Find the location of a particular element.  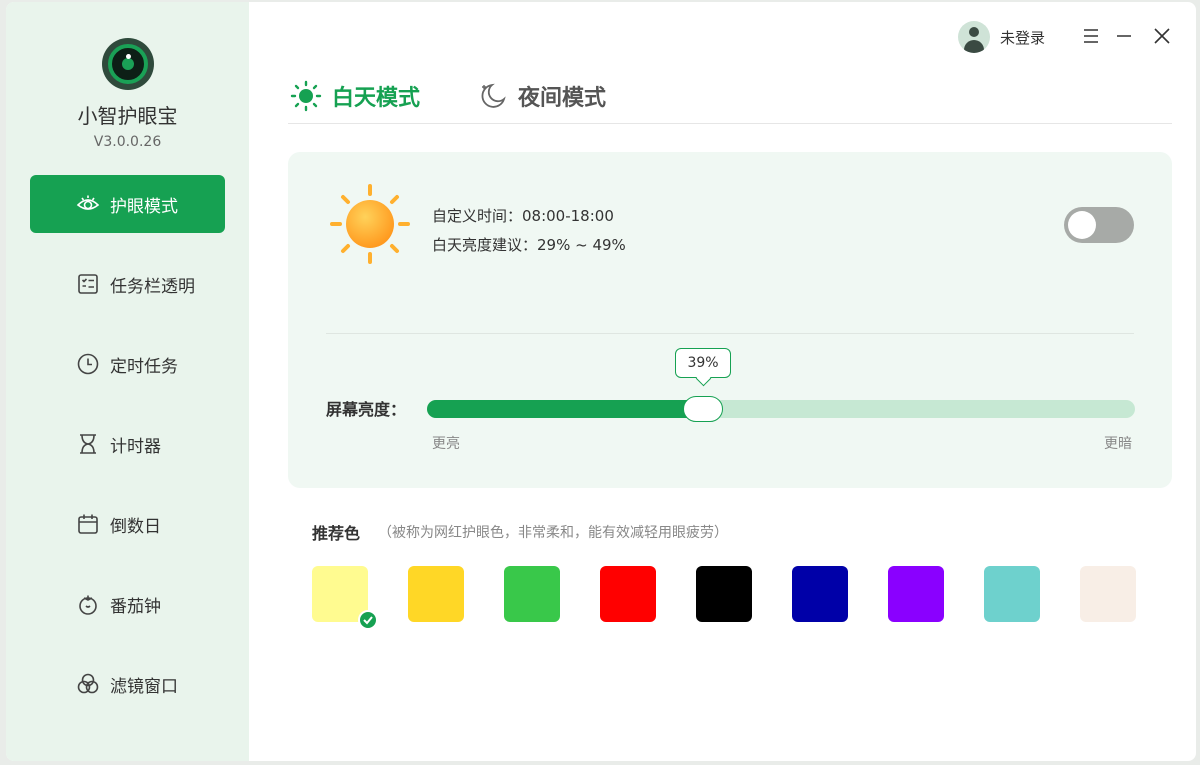

brighter-label: 更亮 is located at coordinates (446, 444).